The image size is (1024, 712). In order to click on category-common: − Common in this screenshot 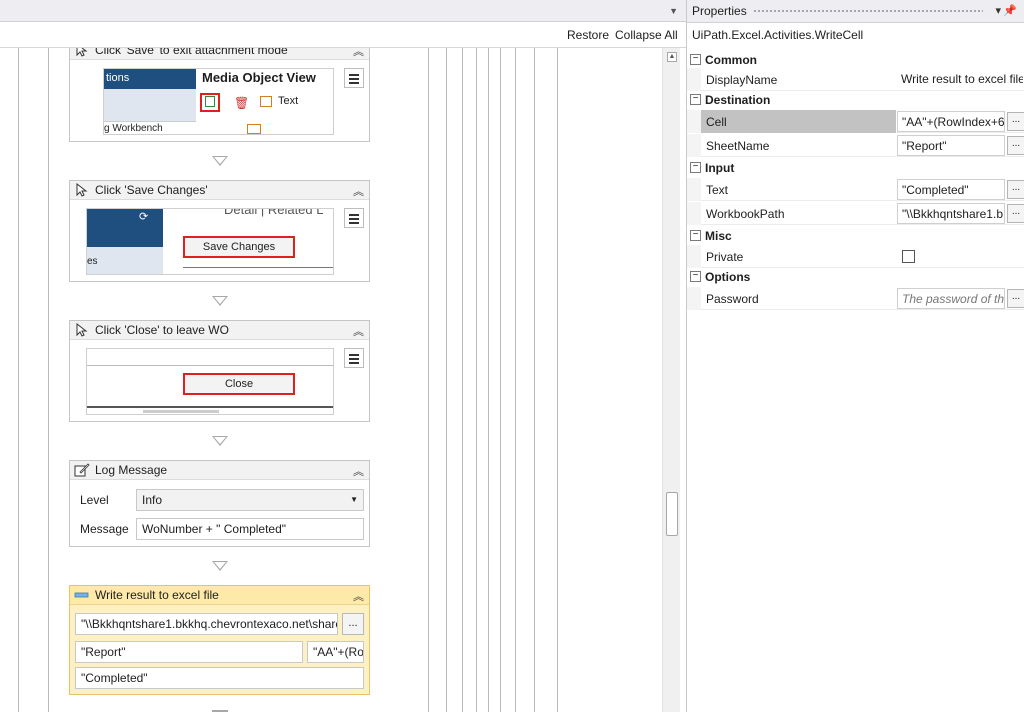, I will do `click(855, 60)`.